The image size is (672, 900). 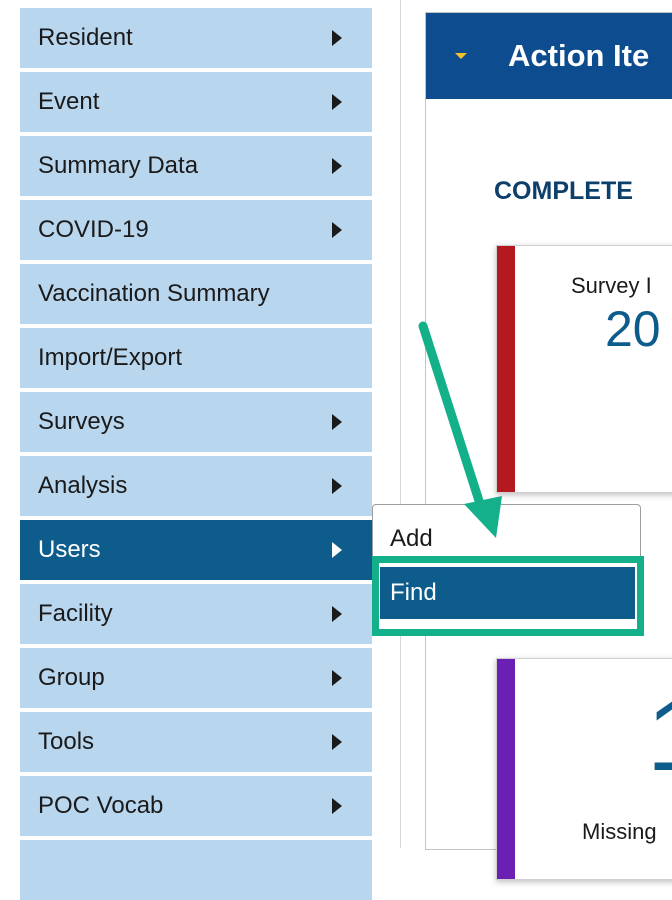 I want to click on sidebar-item-covid-19: COVID-19, so click(x=196, y=230).